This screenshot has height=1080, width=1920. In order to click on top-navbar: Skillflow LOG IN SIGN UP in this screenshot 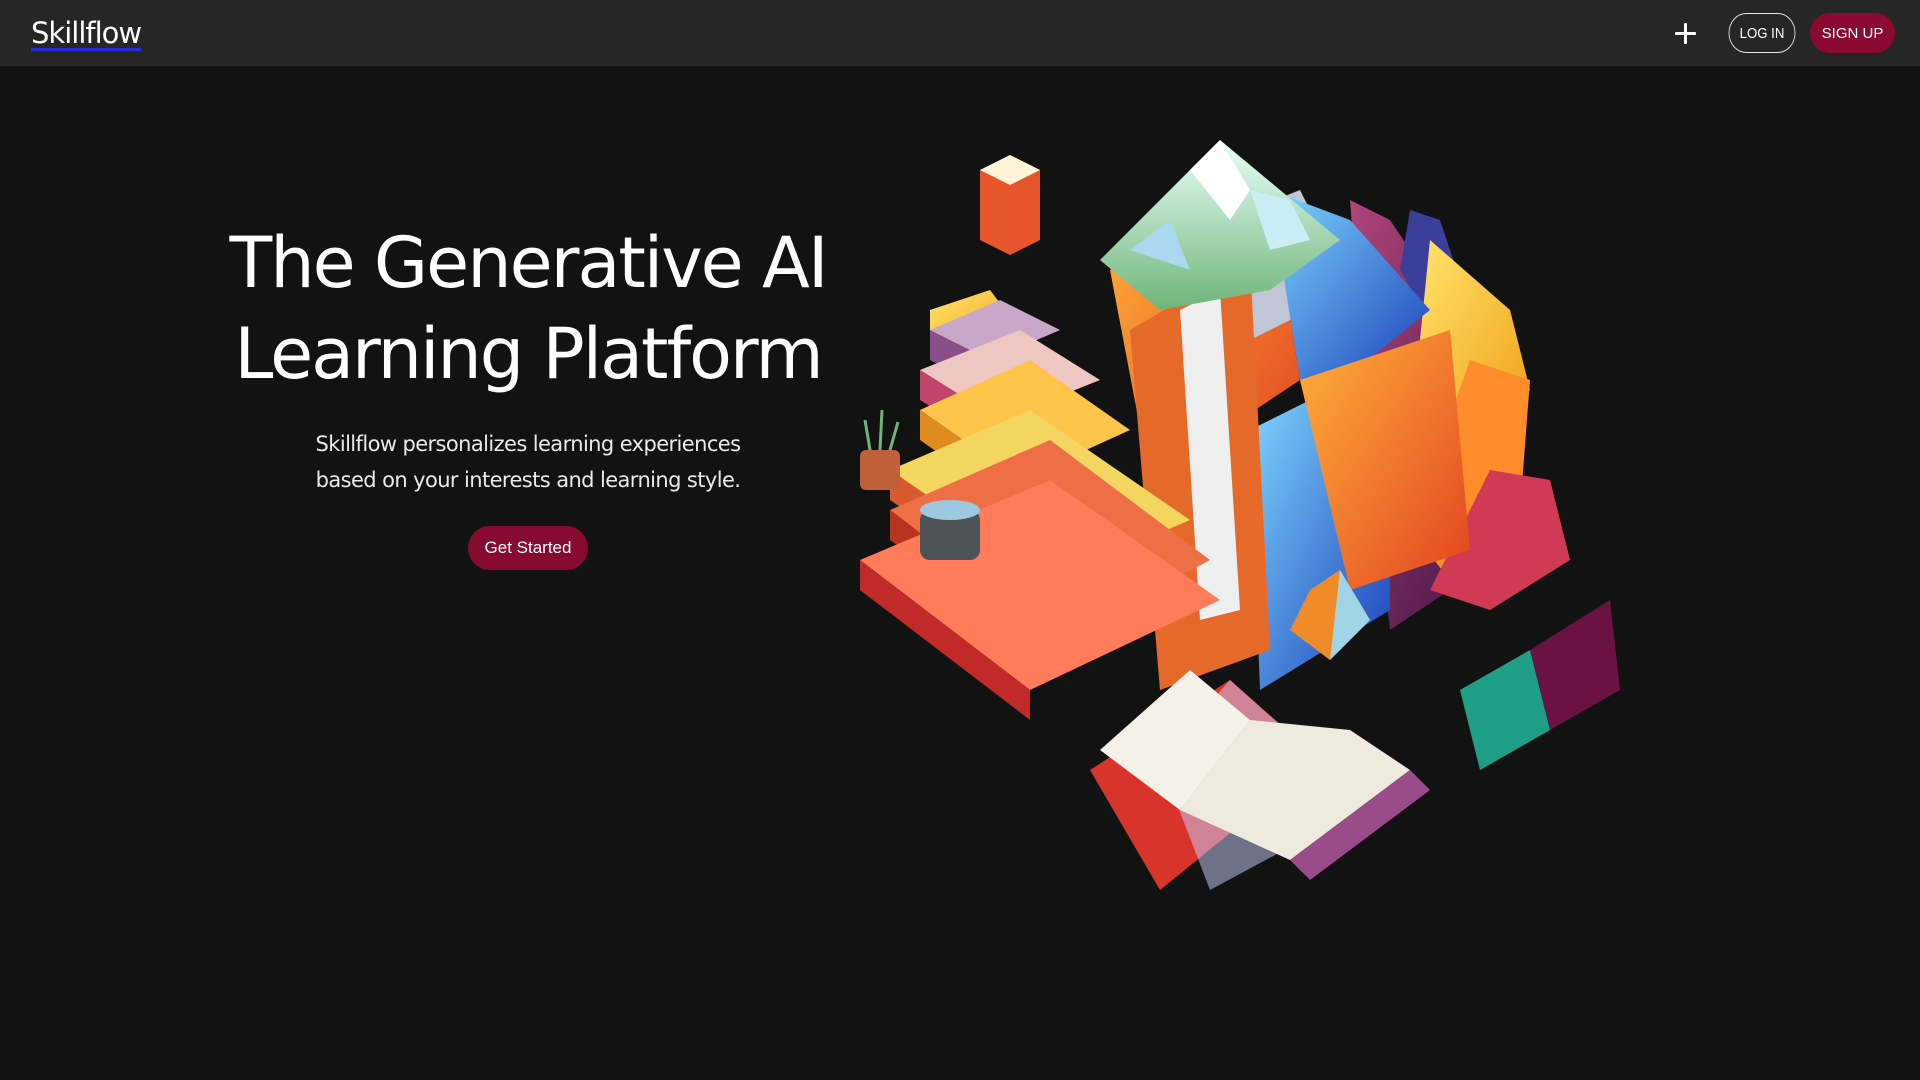, I will do `click(960, 33)`.